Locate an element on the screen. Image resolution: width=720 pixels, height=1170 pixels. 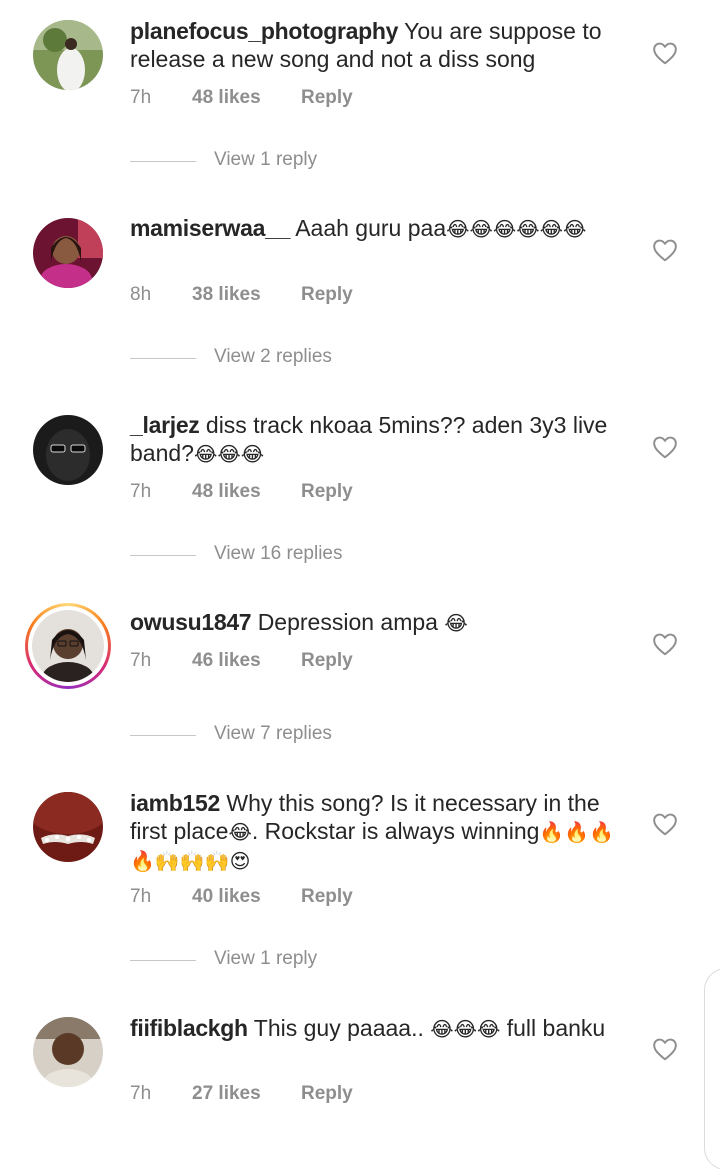
comment-username: owusu1847 is located at coordinates (191, 622).